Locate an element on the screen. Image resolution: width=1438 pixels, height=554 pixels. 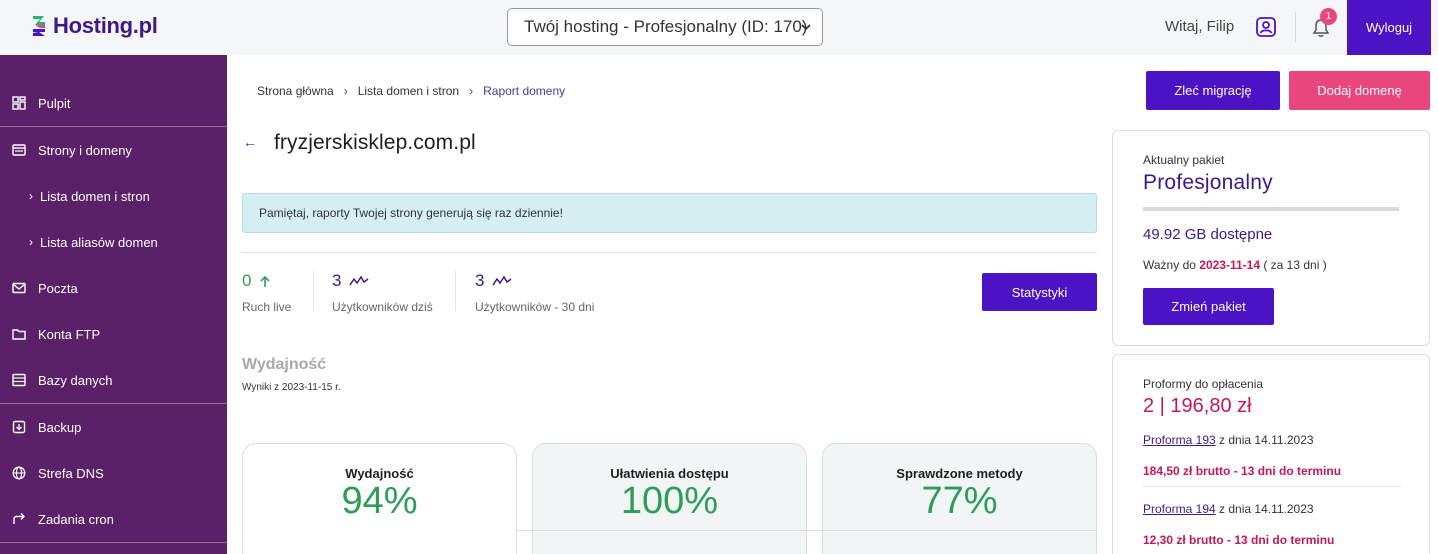
tab-best-practices-score: Sprawdzone metody 77% is located at coordinates (959, 498).